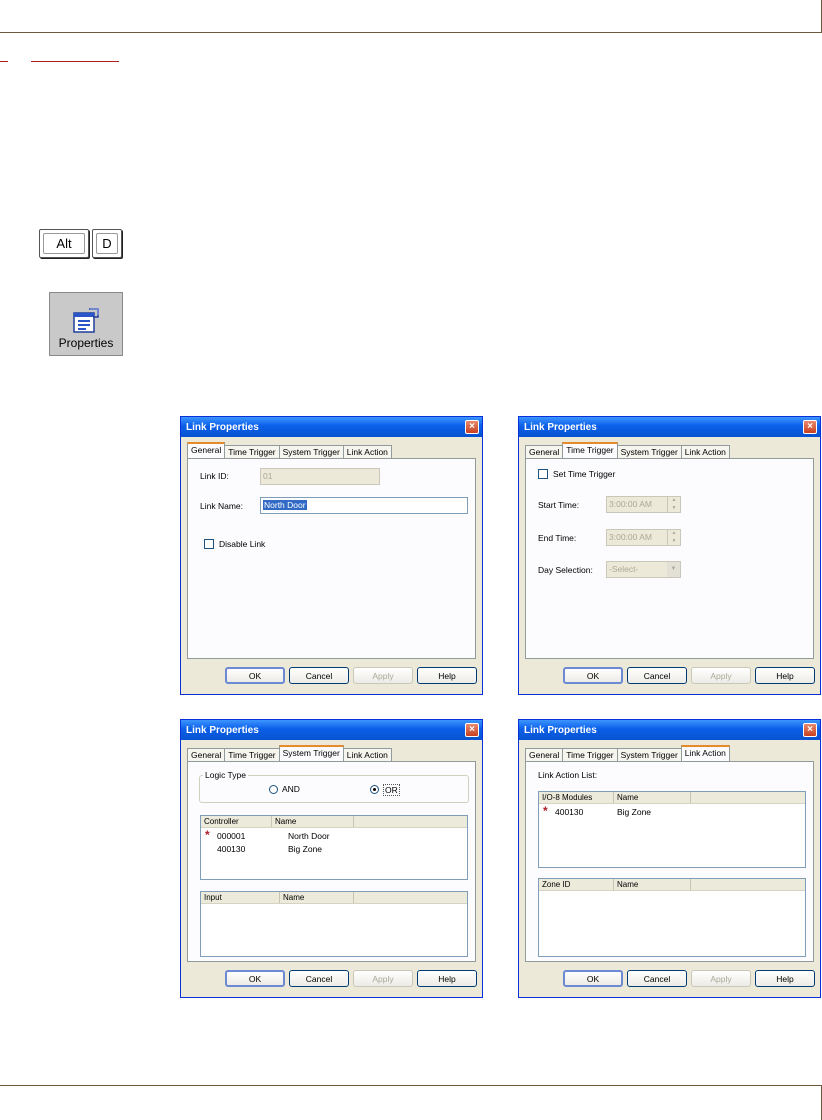 The image size is (822, 1120). Describe the element at coordinates (584, 474) in the screenshot. I see `set-time-trigger-label: Set Time Trigger` at that location.